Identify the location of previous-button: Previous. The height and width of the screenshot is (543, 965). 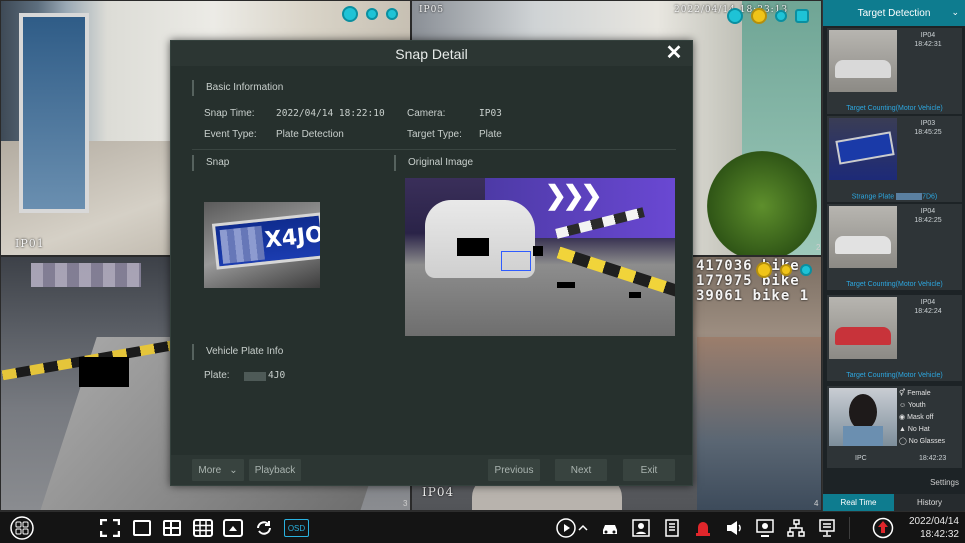
(514, 470).